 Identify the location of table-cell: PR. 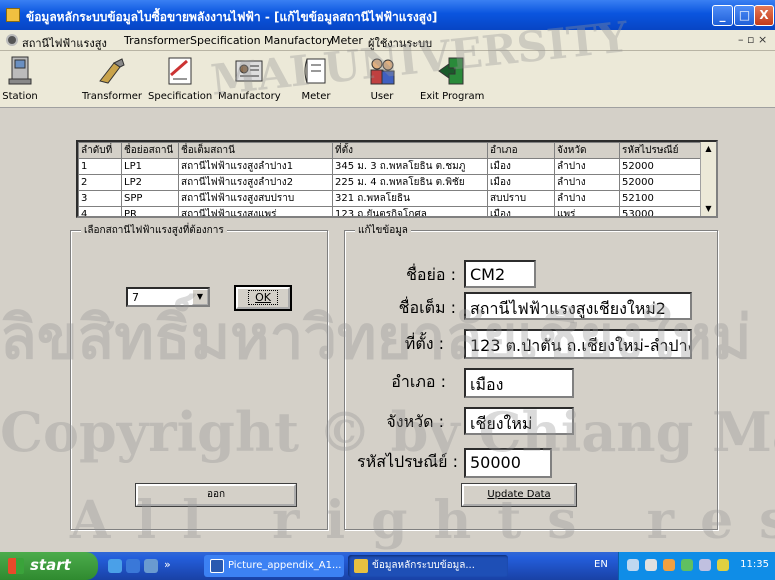
(150, 211).